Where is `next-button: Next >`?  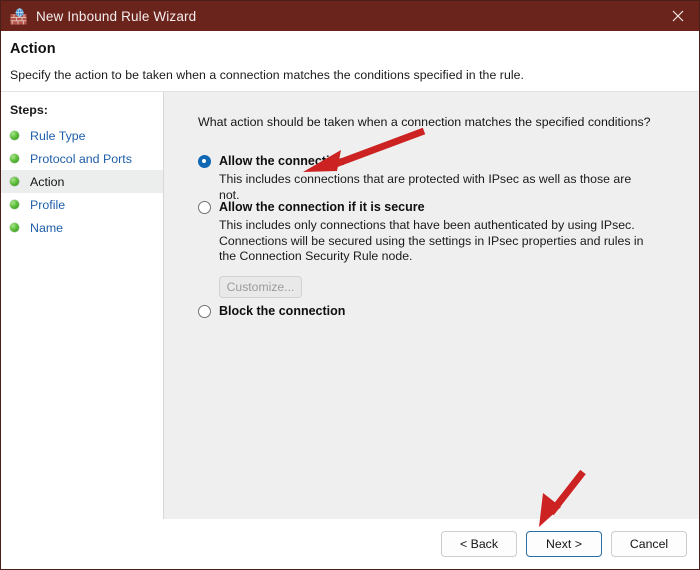
next-button: Next > is located at coordinates (564, 544).